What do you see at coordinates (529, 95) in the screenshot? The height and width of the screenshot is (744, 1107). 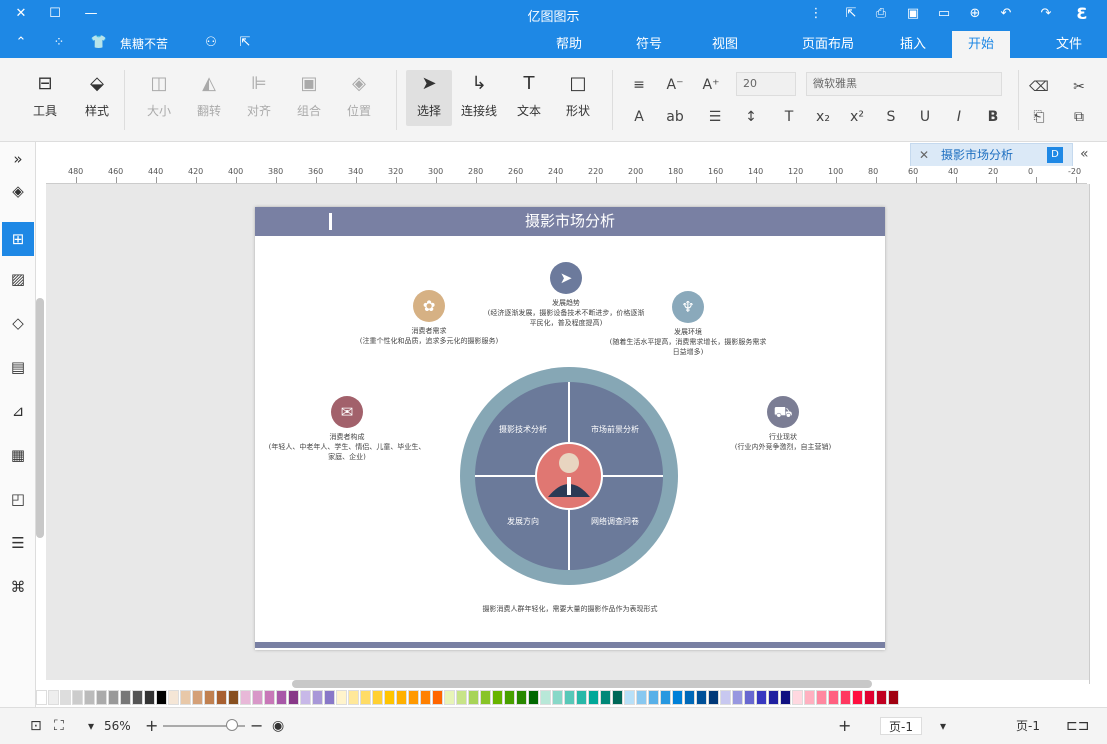 I see `text-button: T 文本` at bounding box center [529, 95].